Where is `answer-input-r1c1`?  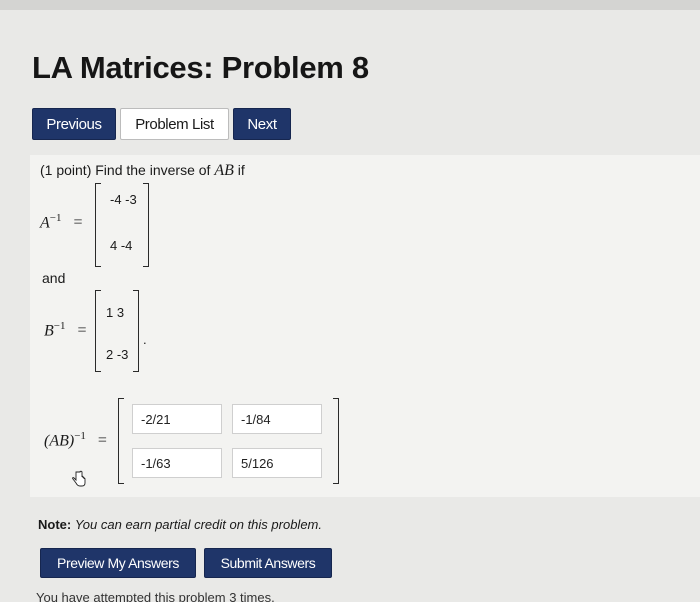 answer-input-r1c1 is located at coordinates (177, 419).